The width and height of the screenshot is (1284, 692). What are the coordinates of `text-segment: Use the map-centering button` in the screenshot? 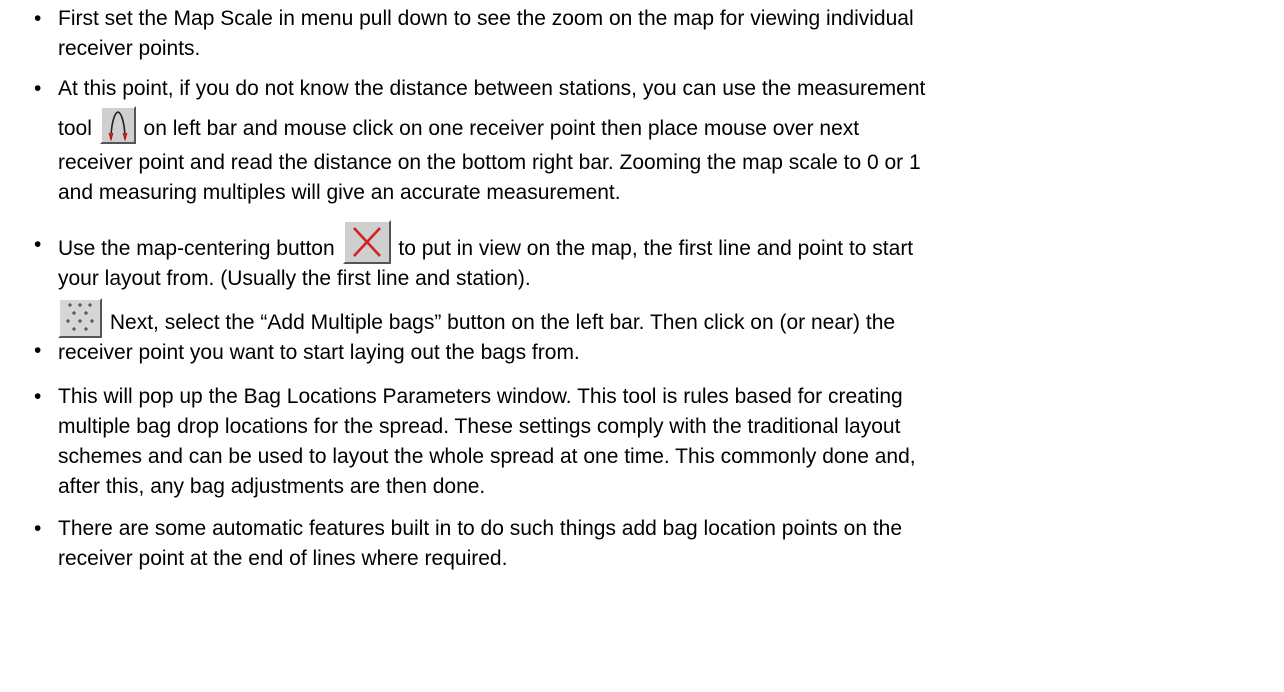 It's located at (196, 248).